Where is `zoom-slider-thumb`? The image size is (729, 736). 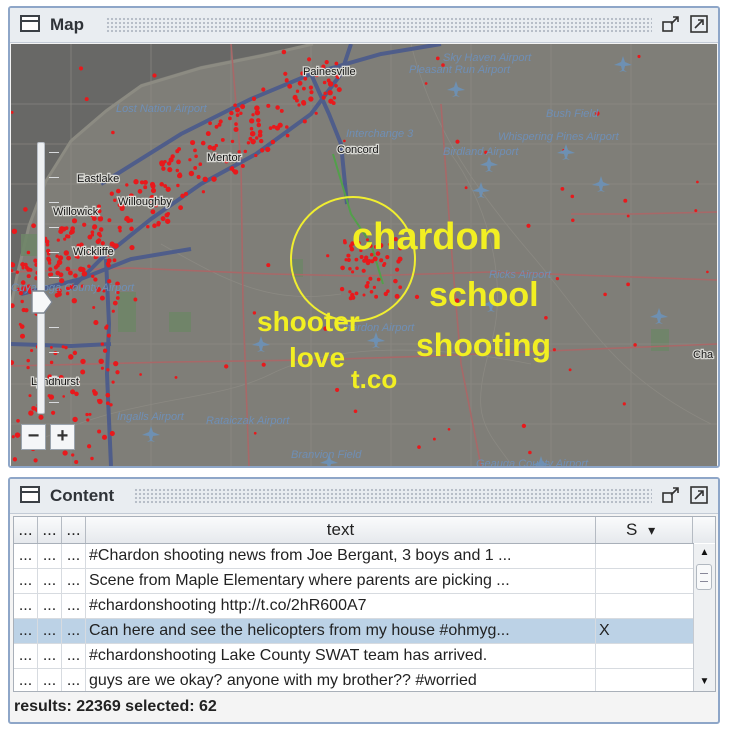
zoom-slider-thumb is located at coordinates (42, 302).